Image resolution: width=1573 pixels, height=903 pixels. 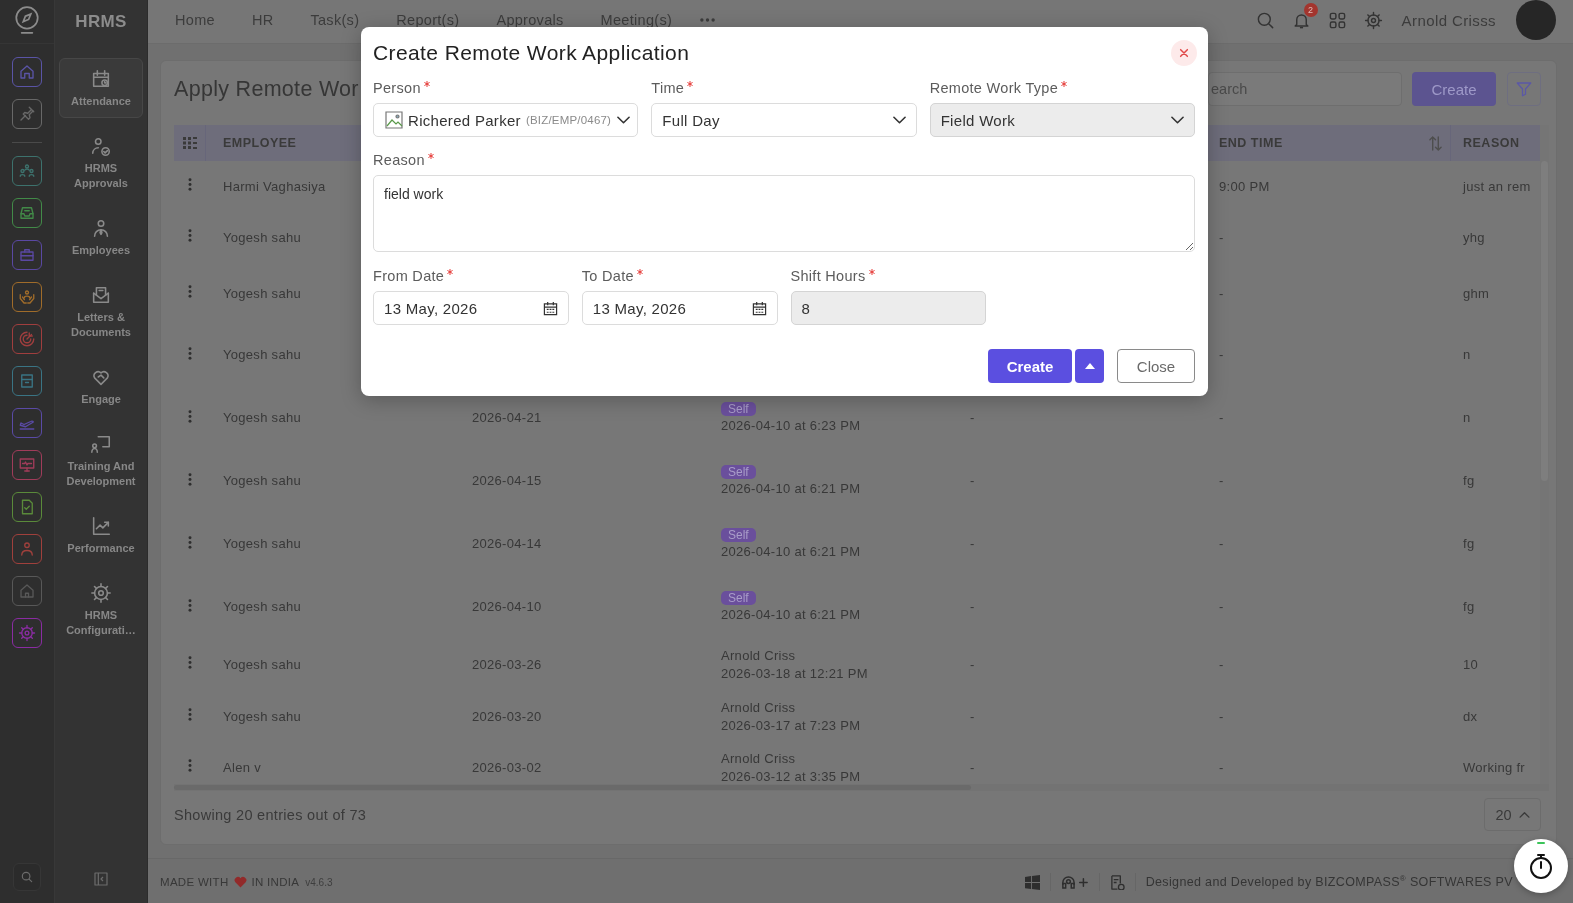 What do you see at coordinates (1032, 882) in the screenshot?
I see `windows-logo-icon` at bounding box center [1032, 882].